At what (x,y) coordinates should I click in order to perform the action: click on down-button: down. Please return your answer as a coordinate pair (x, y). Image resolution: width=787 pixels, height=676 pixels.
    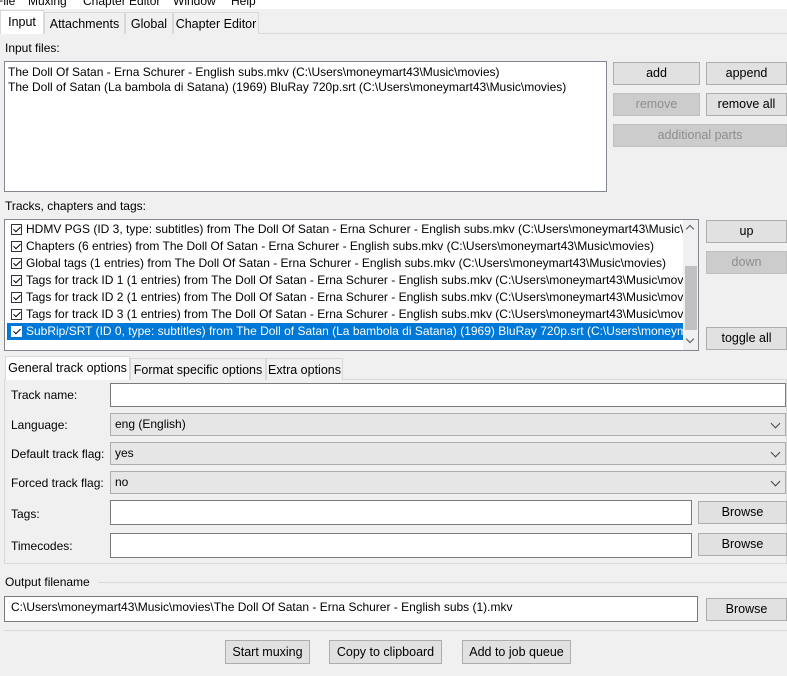
    Looking at the image, I should click on (746, 262).